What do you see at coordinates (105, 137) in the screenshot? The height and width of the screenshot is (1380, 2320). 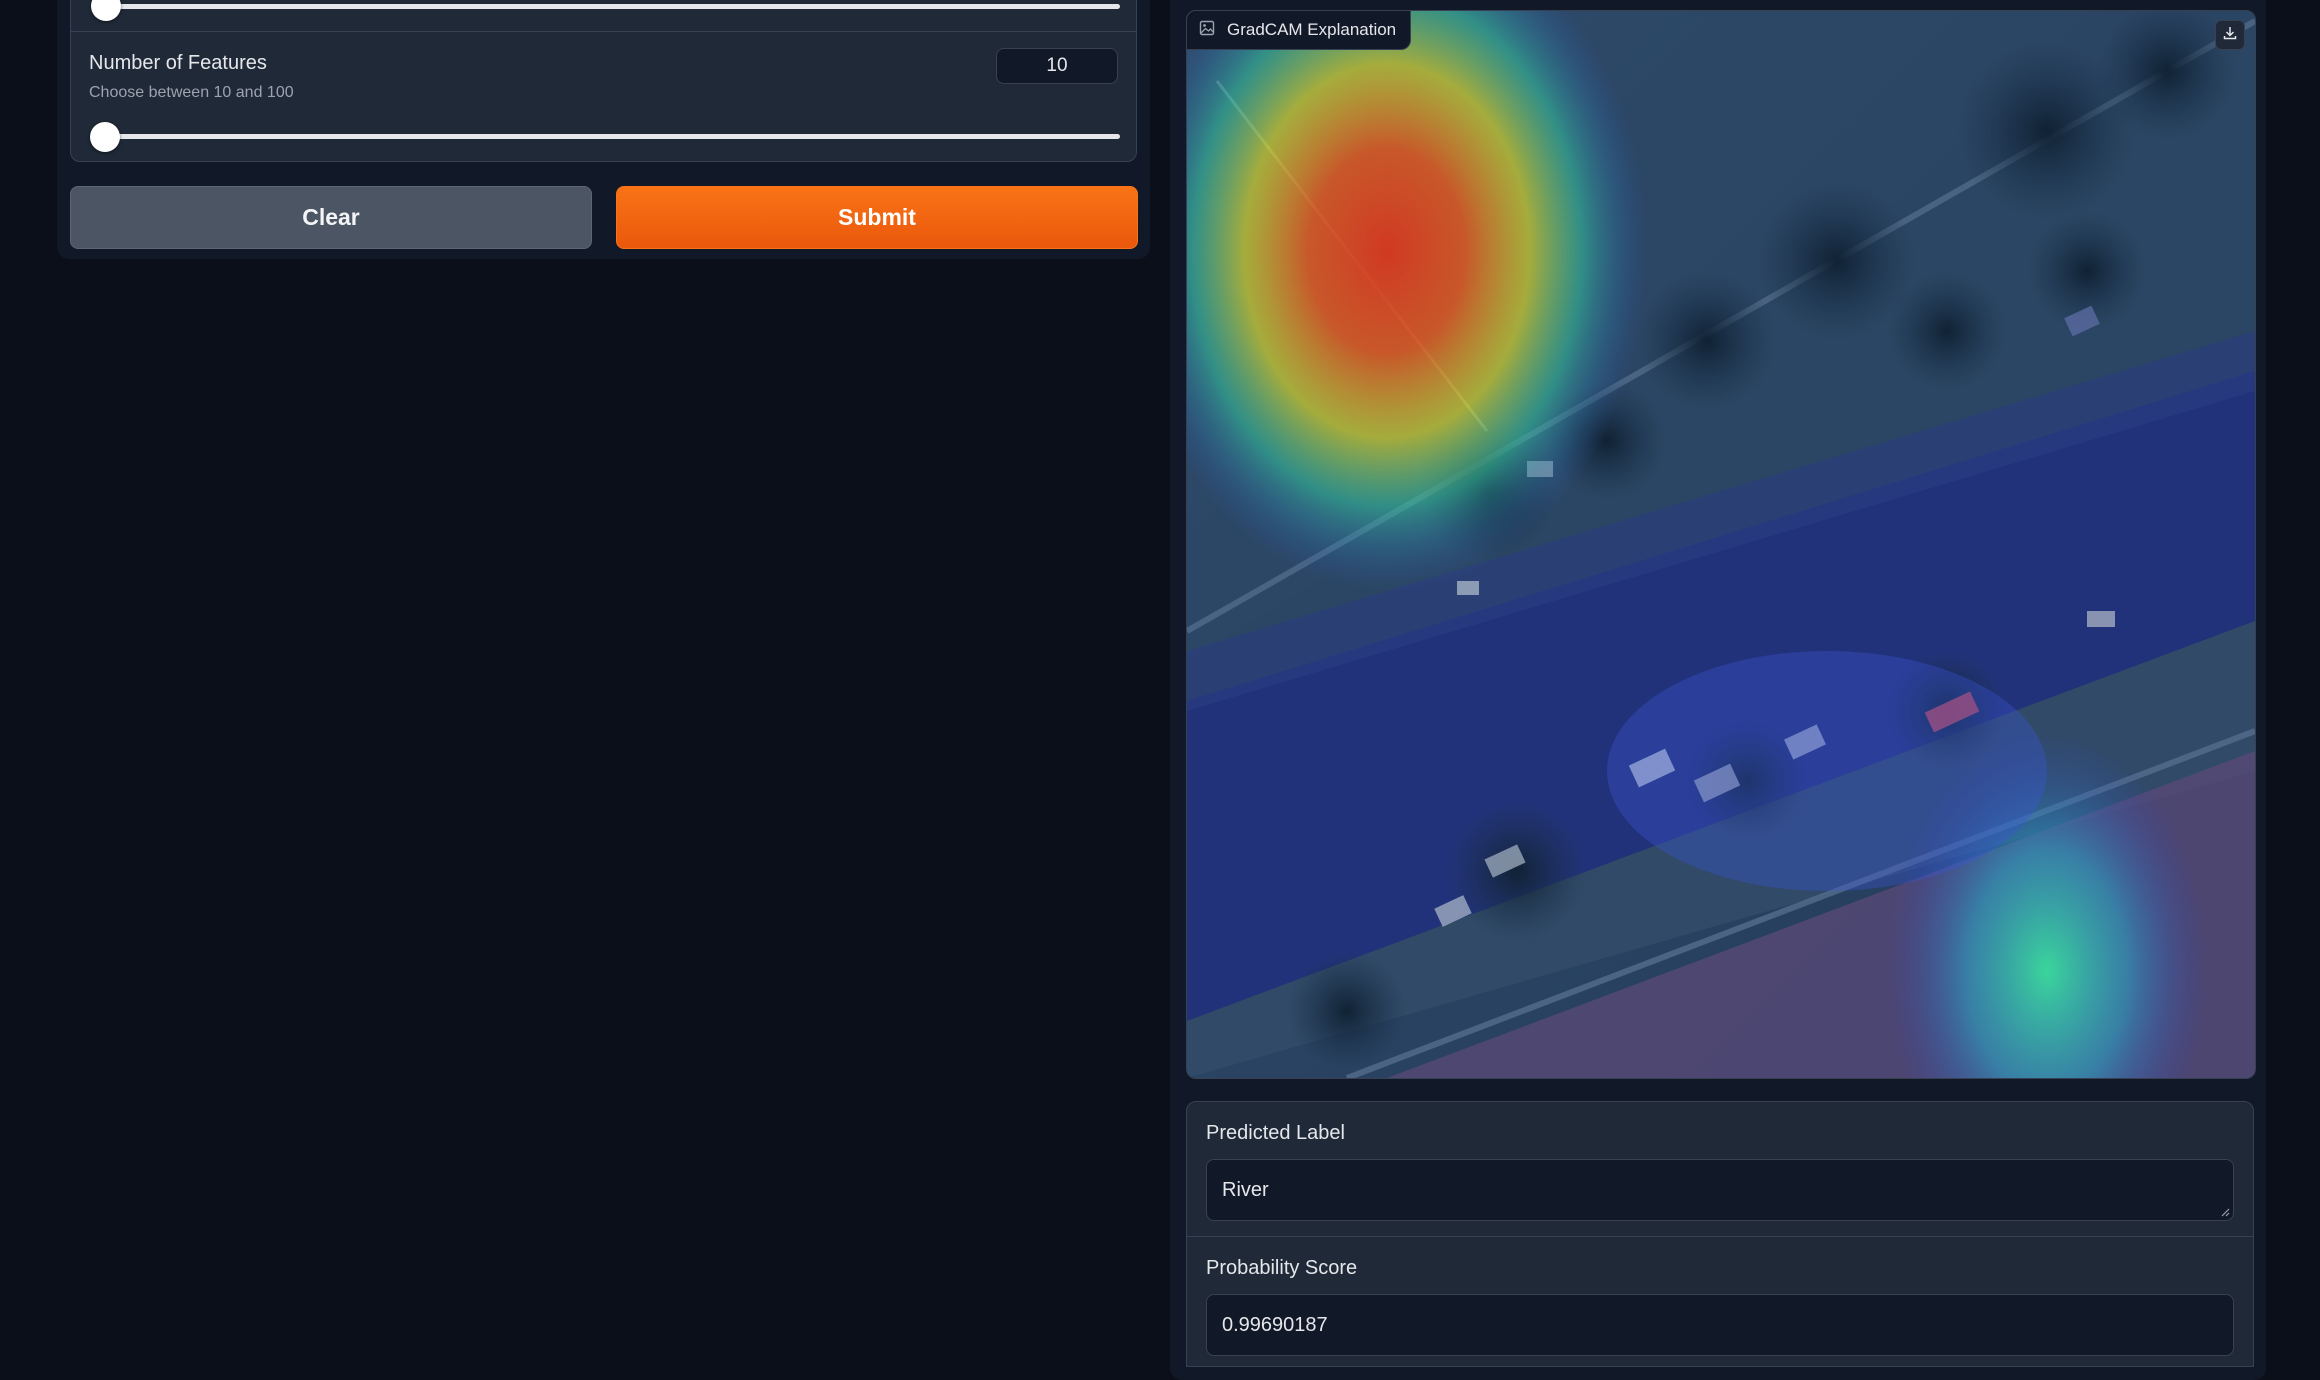 I see `features-slider-thumb` at bounding box center [105, 137].